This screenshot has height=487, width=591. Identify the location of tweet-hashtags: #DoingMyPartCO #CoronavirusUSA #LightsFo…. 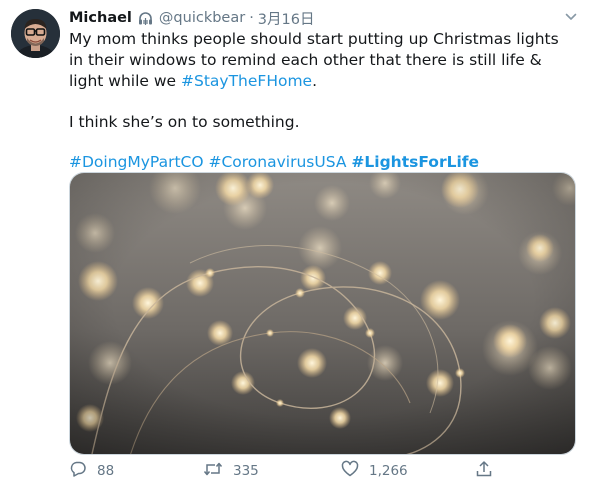
(322, 162).